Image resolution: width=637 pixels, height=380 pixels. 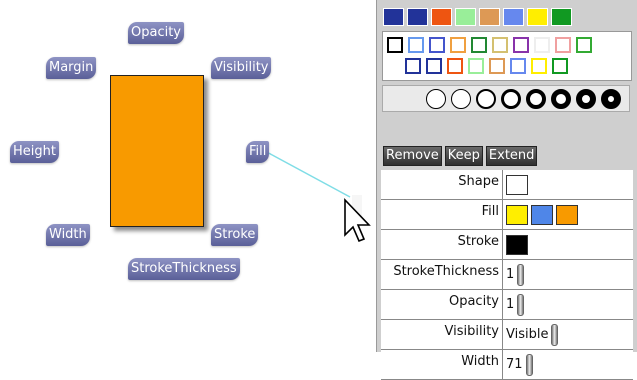 I want to click on height-handle: Height, so click(x=34, y=152).